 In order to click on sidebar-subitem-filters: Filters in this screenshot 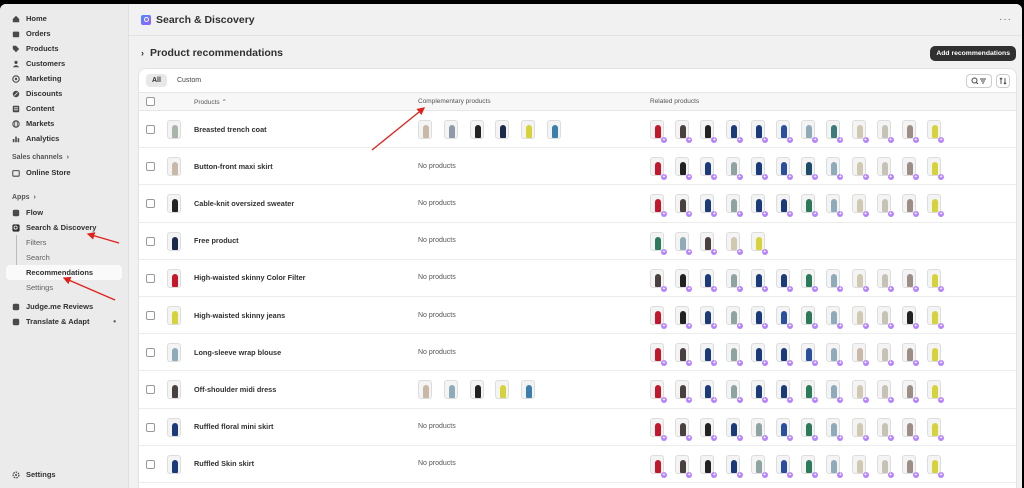, I will do `click(64, 242)`.